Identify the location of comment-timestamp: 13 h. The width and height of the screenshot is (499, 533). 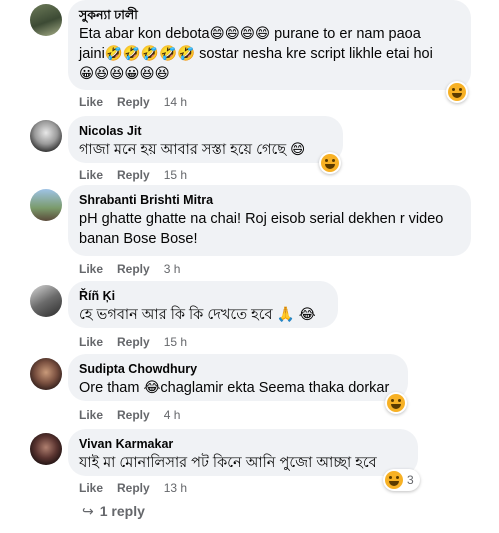
(175, 488).